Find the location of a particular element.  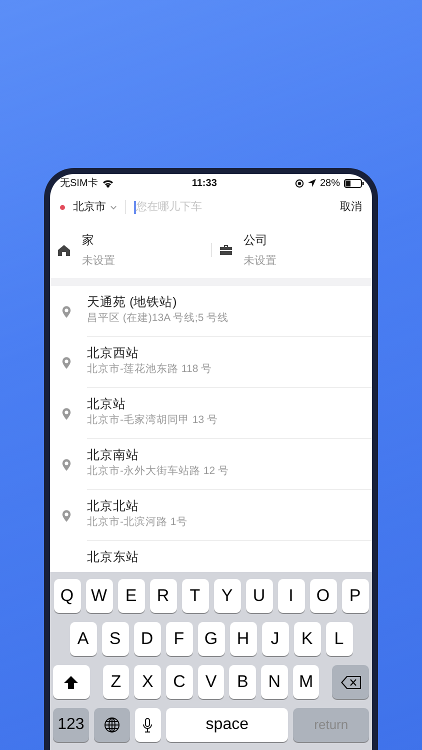

letter-key: Y is located at coordinates (227, 596).